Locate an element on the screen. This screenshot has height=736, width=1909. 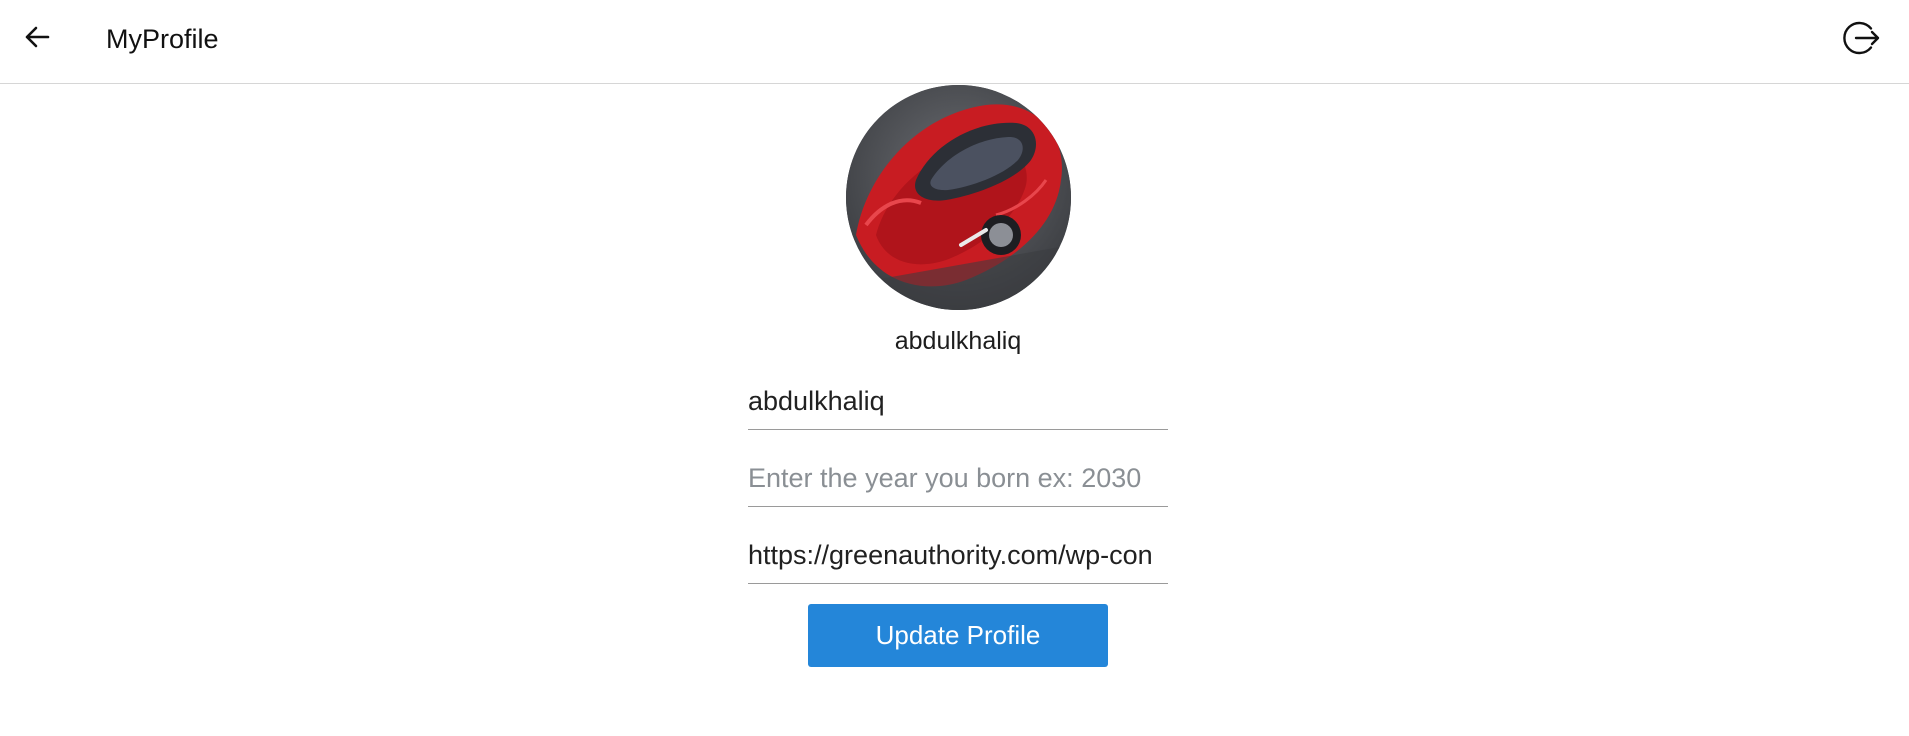
avatar-url-field is located at coordinates (958, 555).